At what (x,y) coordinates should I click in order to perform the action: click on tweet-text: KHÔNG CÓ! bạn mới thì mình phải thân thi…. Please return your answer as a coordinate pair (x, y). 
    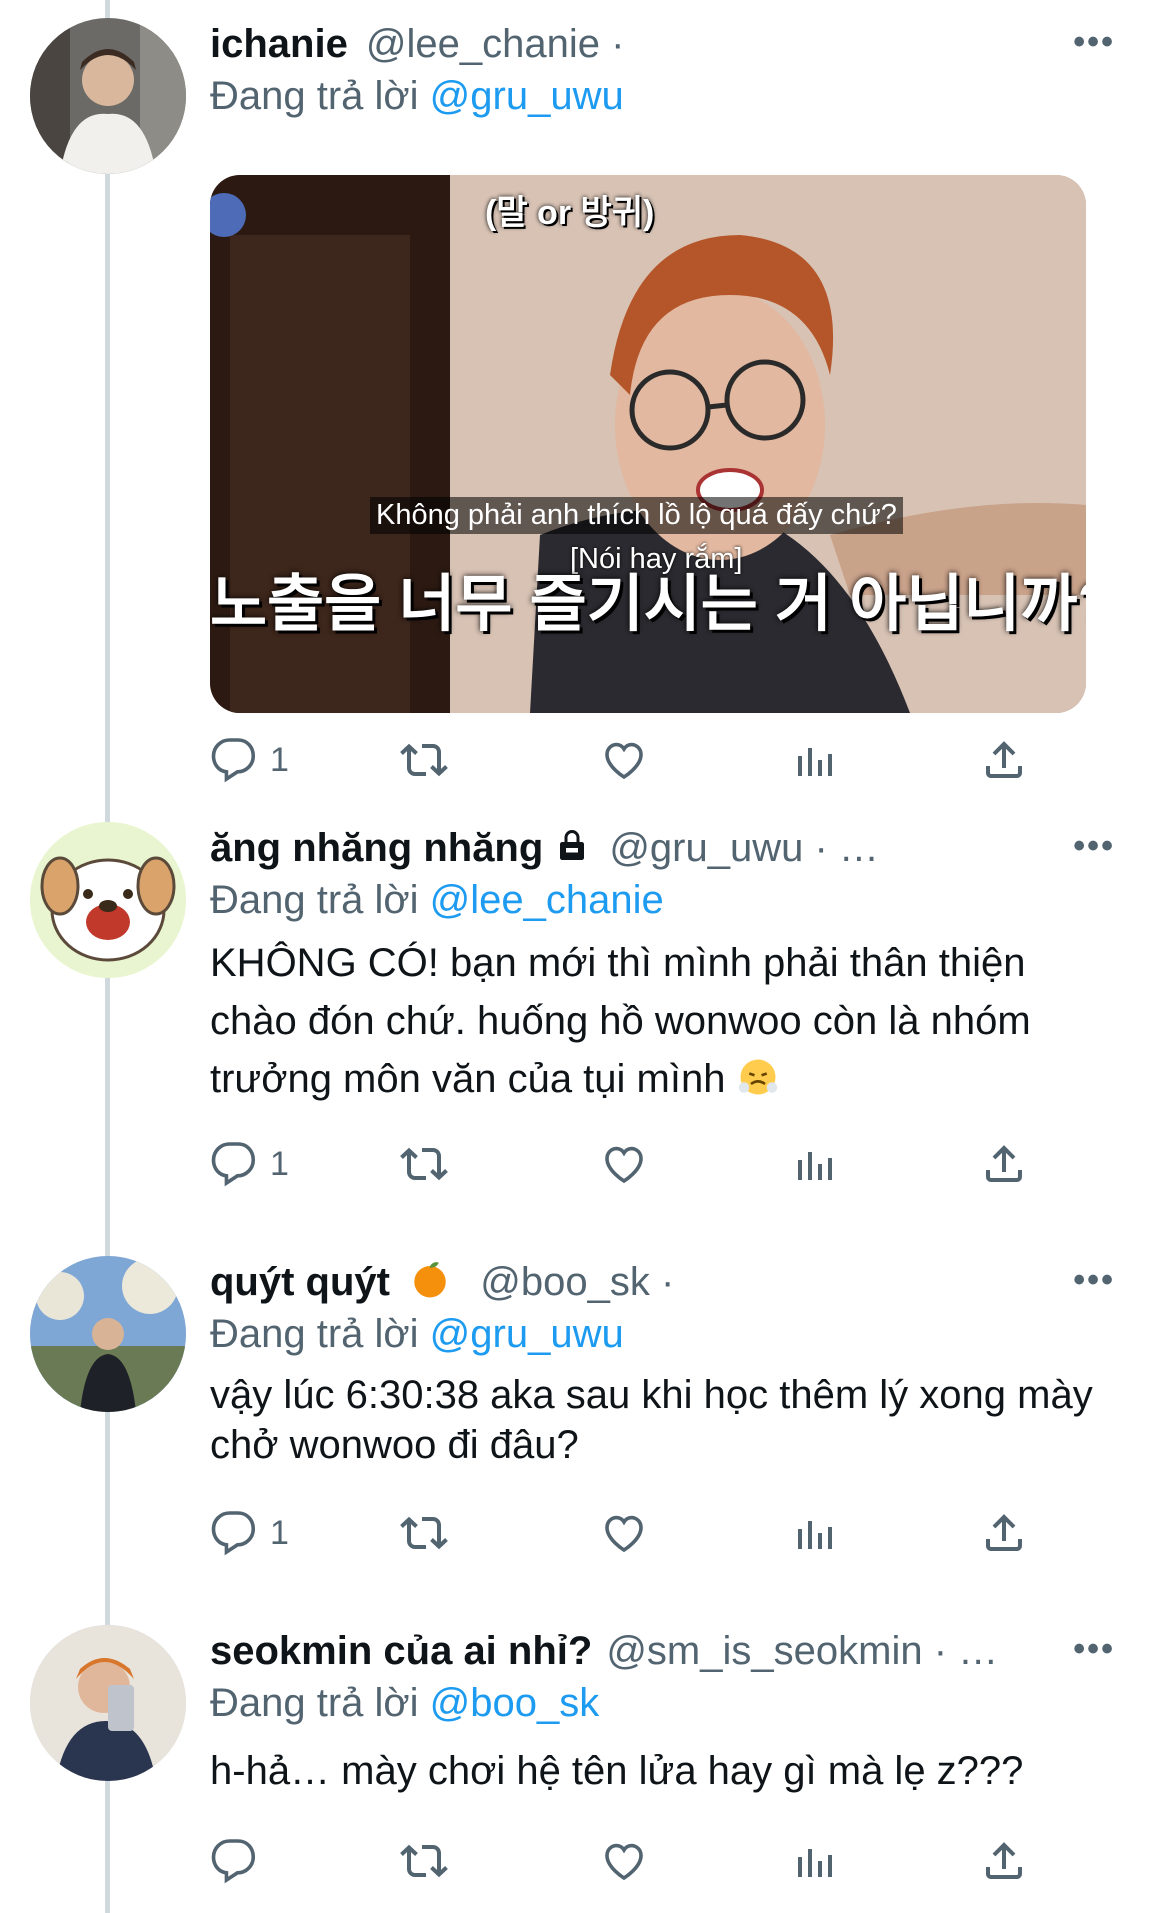
    Looking at the image, I should click on (620, 1021).